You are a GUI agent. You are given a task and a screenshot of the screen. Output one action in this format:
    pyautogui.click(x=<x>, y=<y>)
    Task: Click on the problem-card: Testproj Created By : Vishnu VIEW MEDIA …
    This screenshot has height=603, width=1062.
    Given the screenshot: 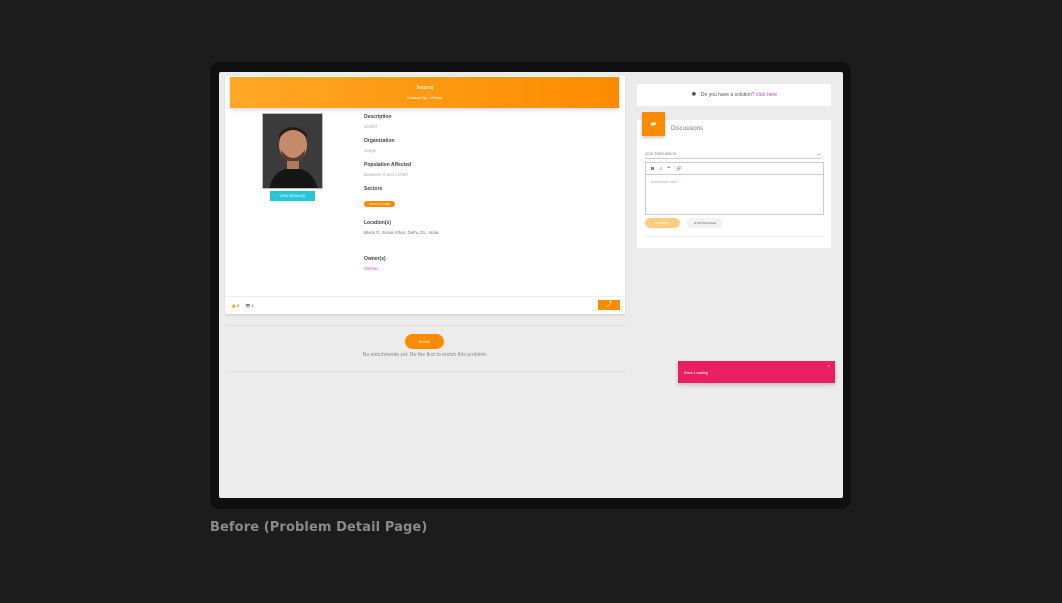 What is the action you would take?
    pyautogui.click(x=425, y=195)
    